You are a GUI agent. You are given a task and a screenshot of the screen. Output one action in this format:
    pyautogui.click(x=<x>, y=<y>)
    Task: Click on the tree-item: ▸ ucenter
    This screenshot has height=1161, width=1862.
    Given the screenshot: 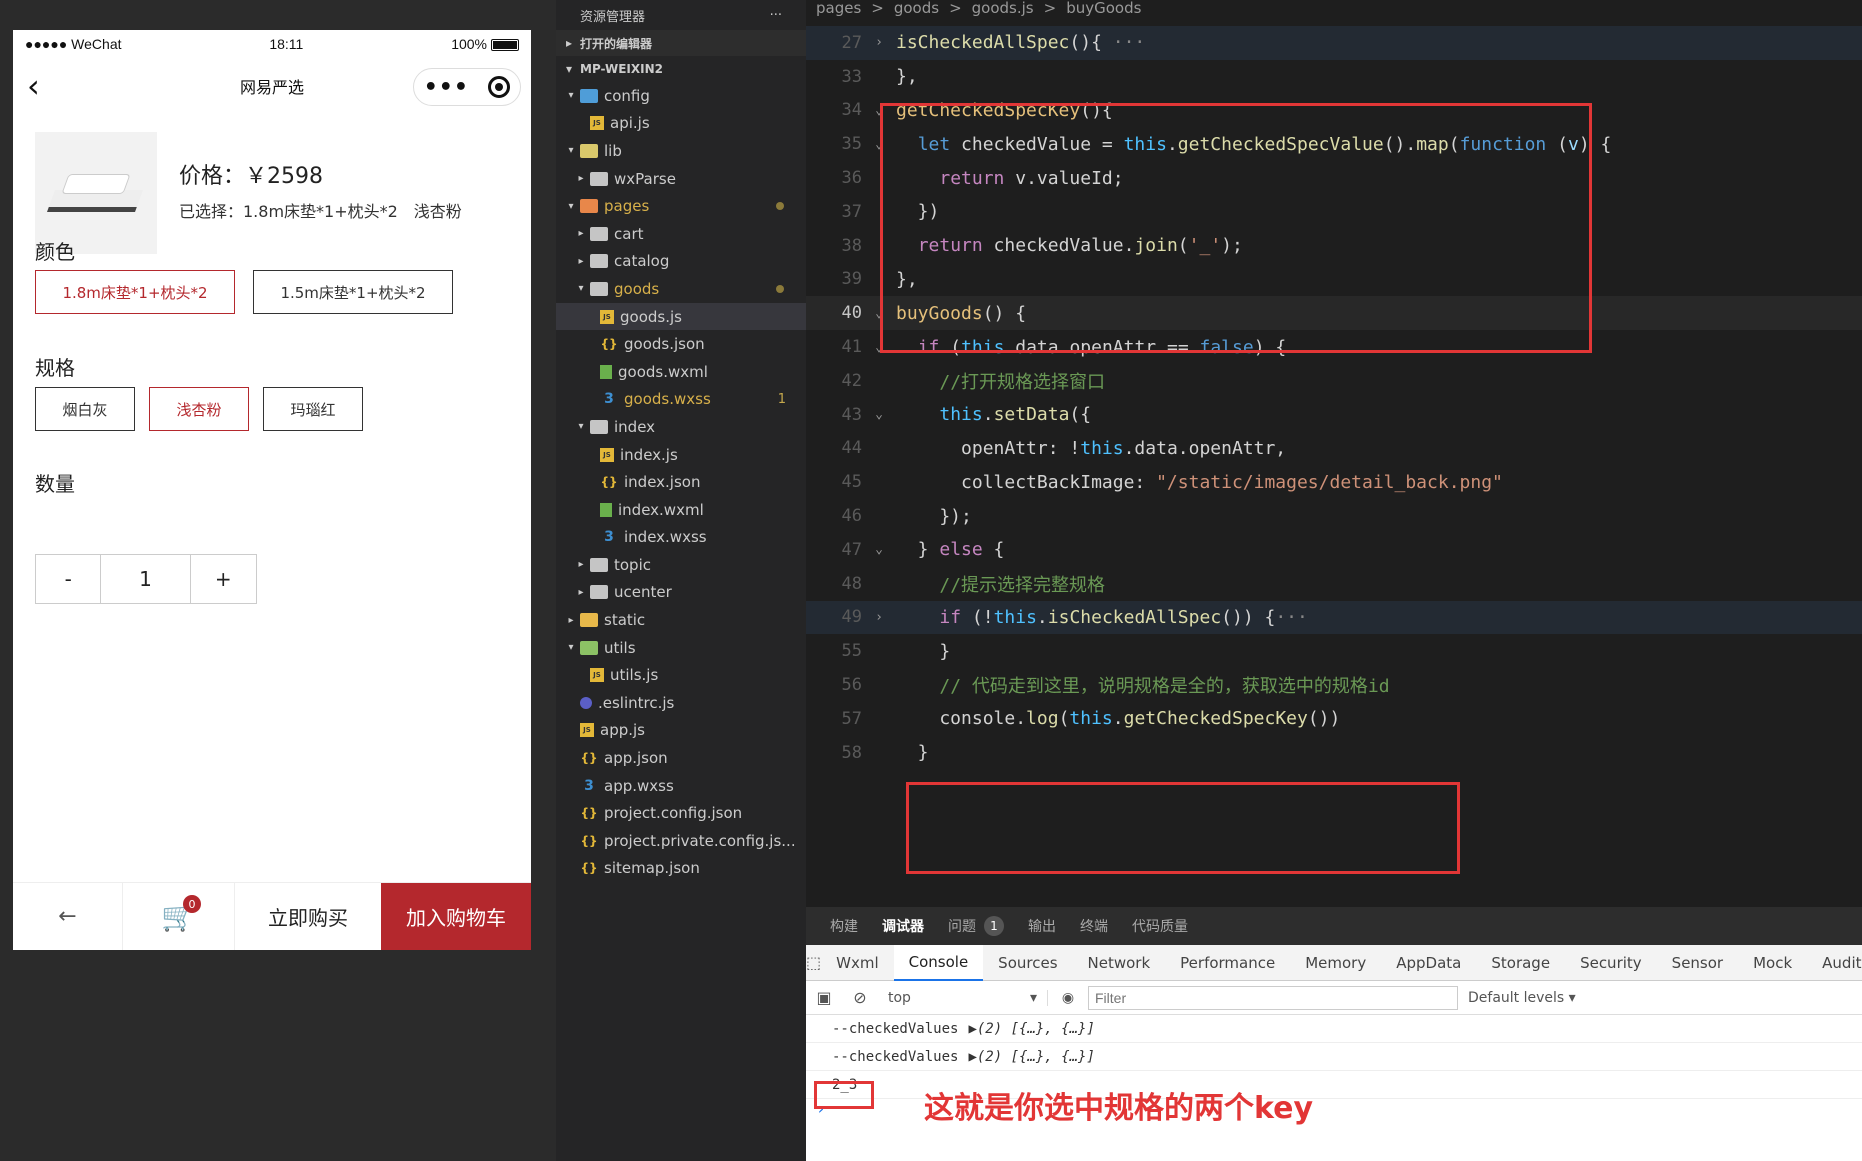 What is the action you would take?
    pyautogui.click(x=681, y=593)
    